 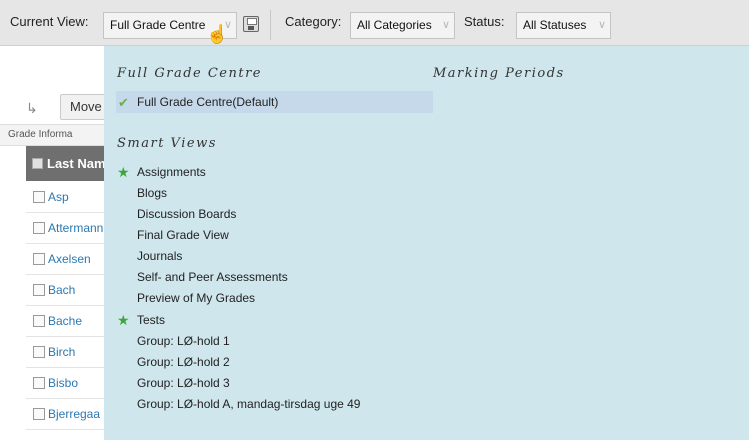 I want to click on table-row: Birch, so click(x=65, y=352).